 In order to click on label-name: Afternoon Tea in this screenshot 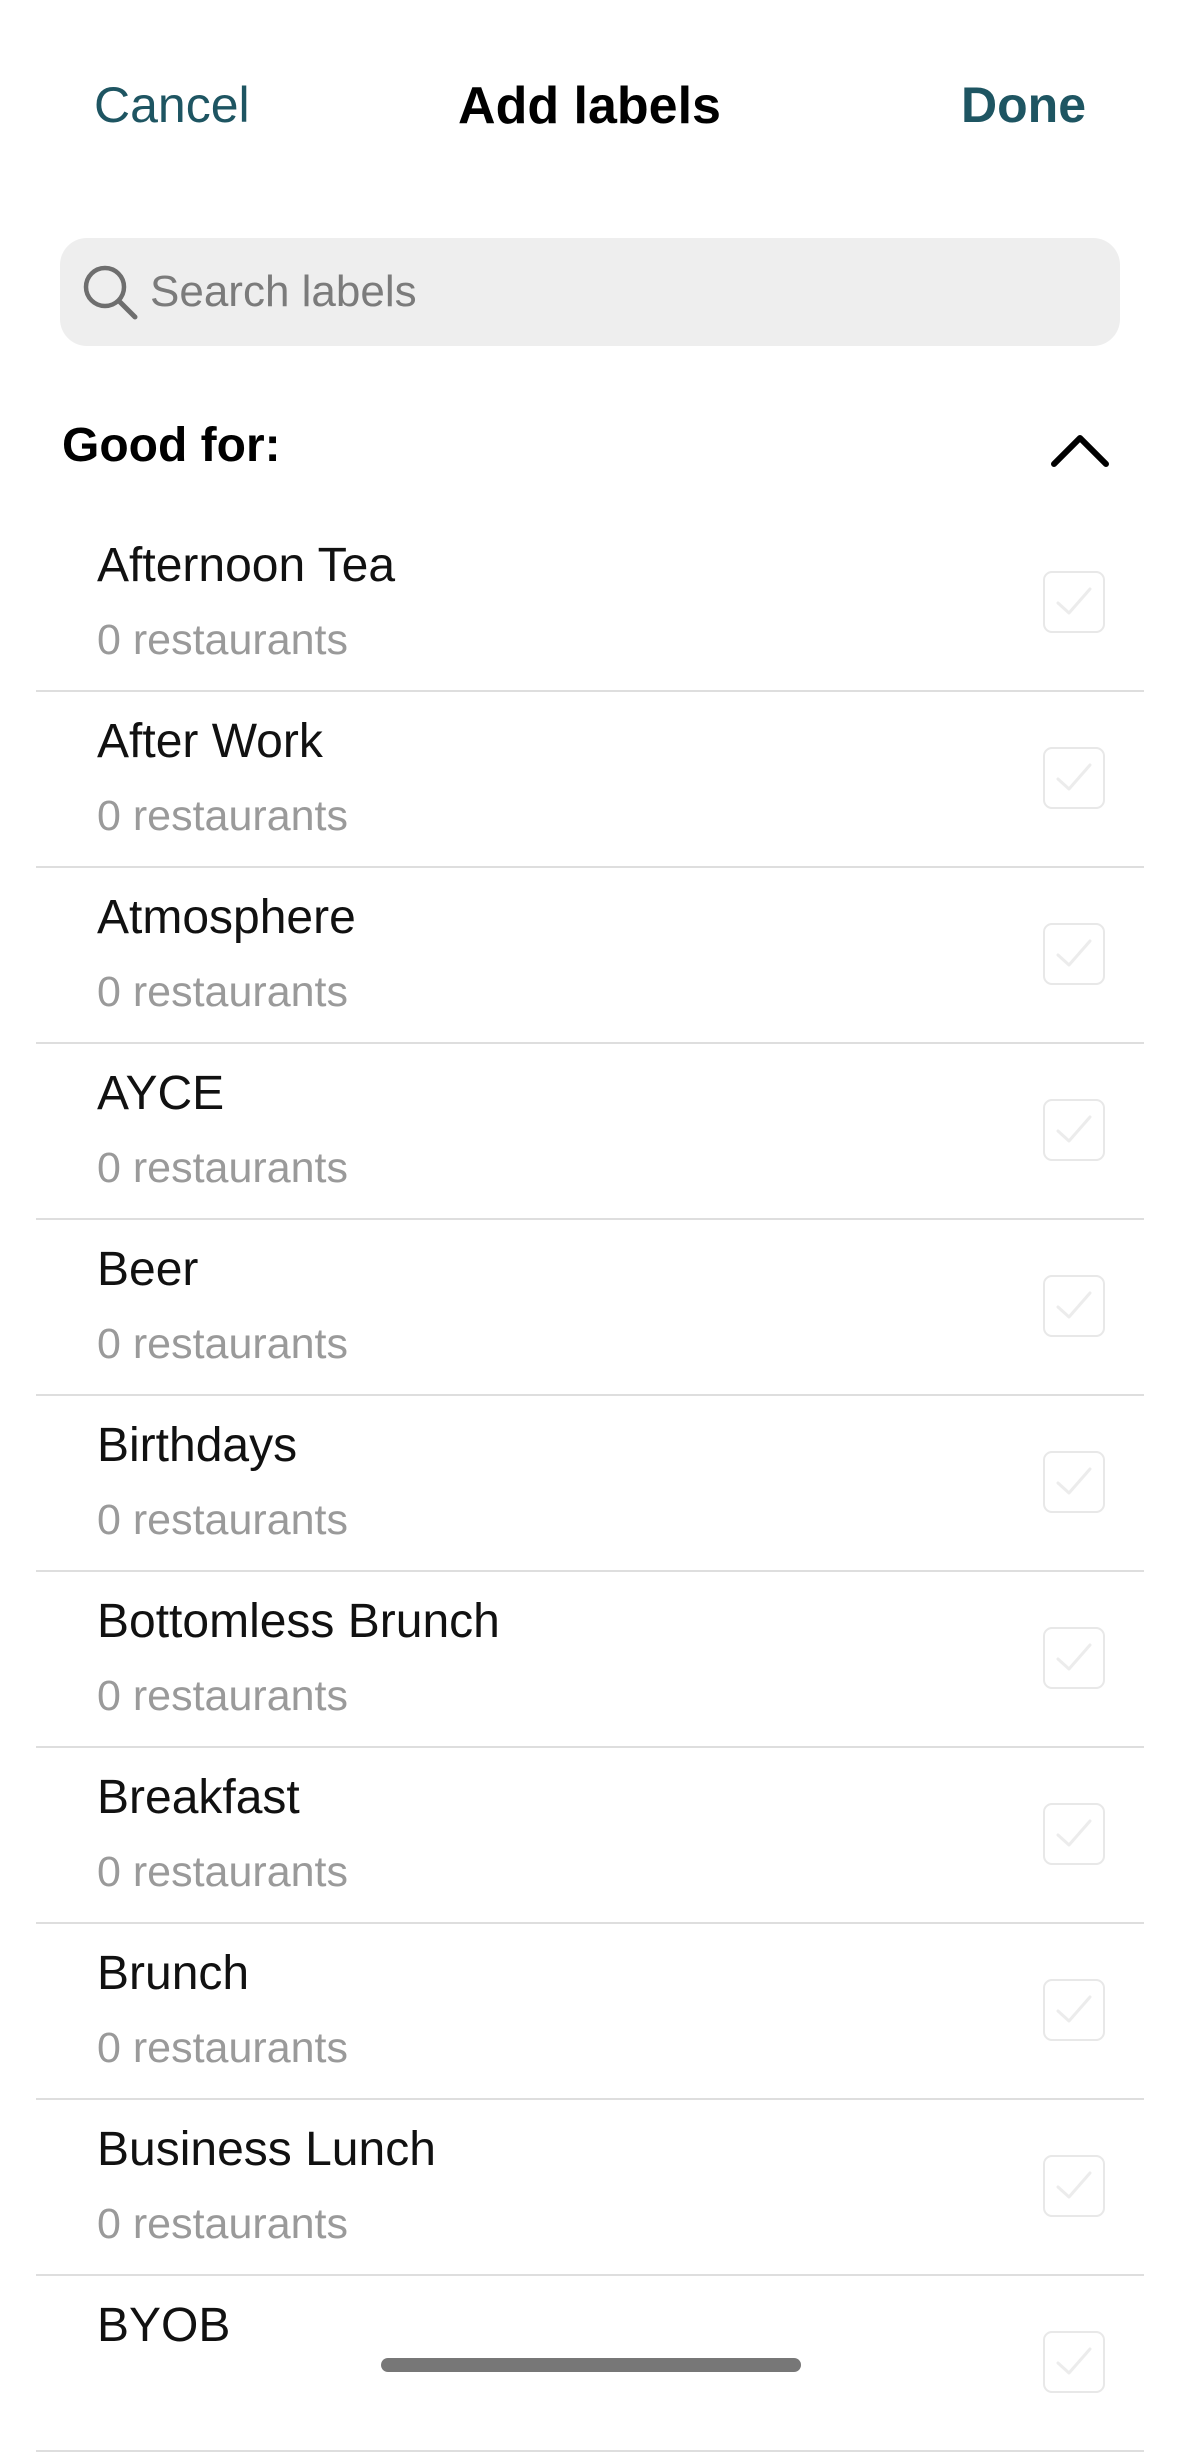, I will do `click(246, 565)`.